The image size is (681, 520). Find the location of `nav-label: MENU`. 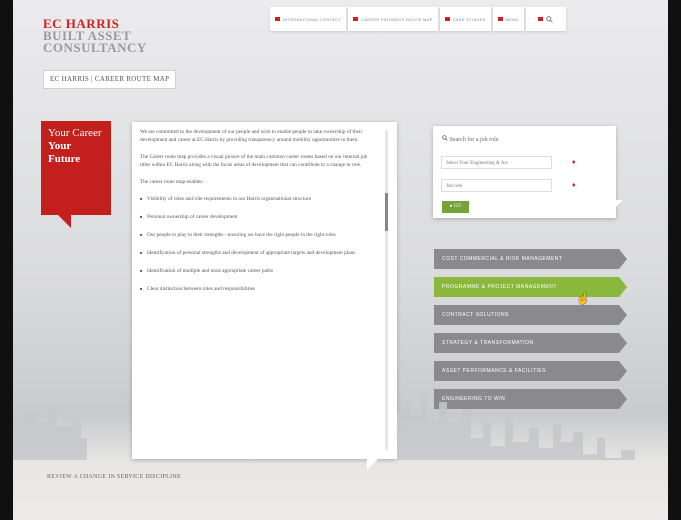

nav-label: MENU is located at coordinates (512, 19).